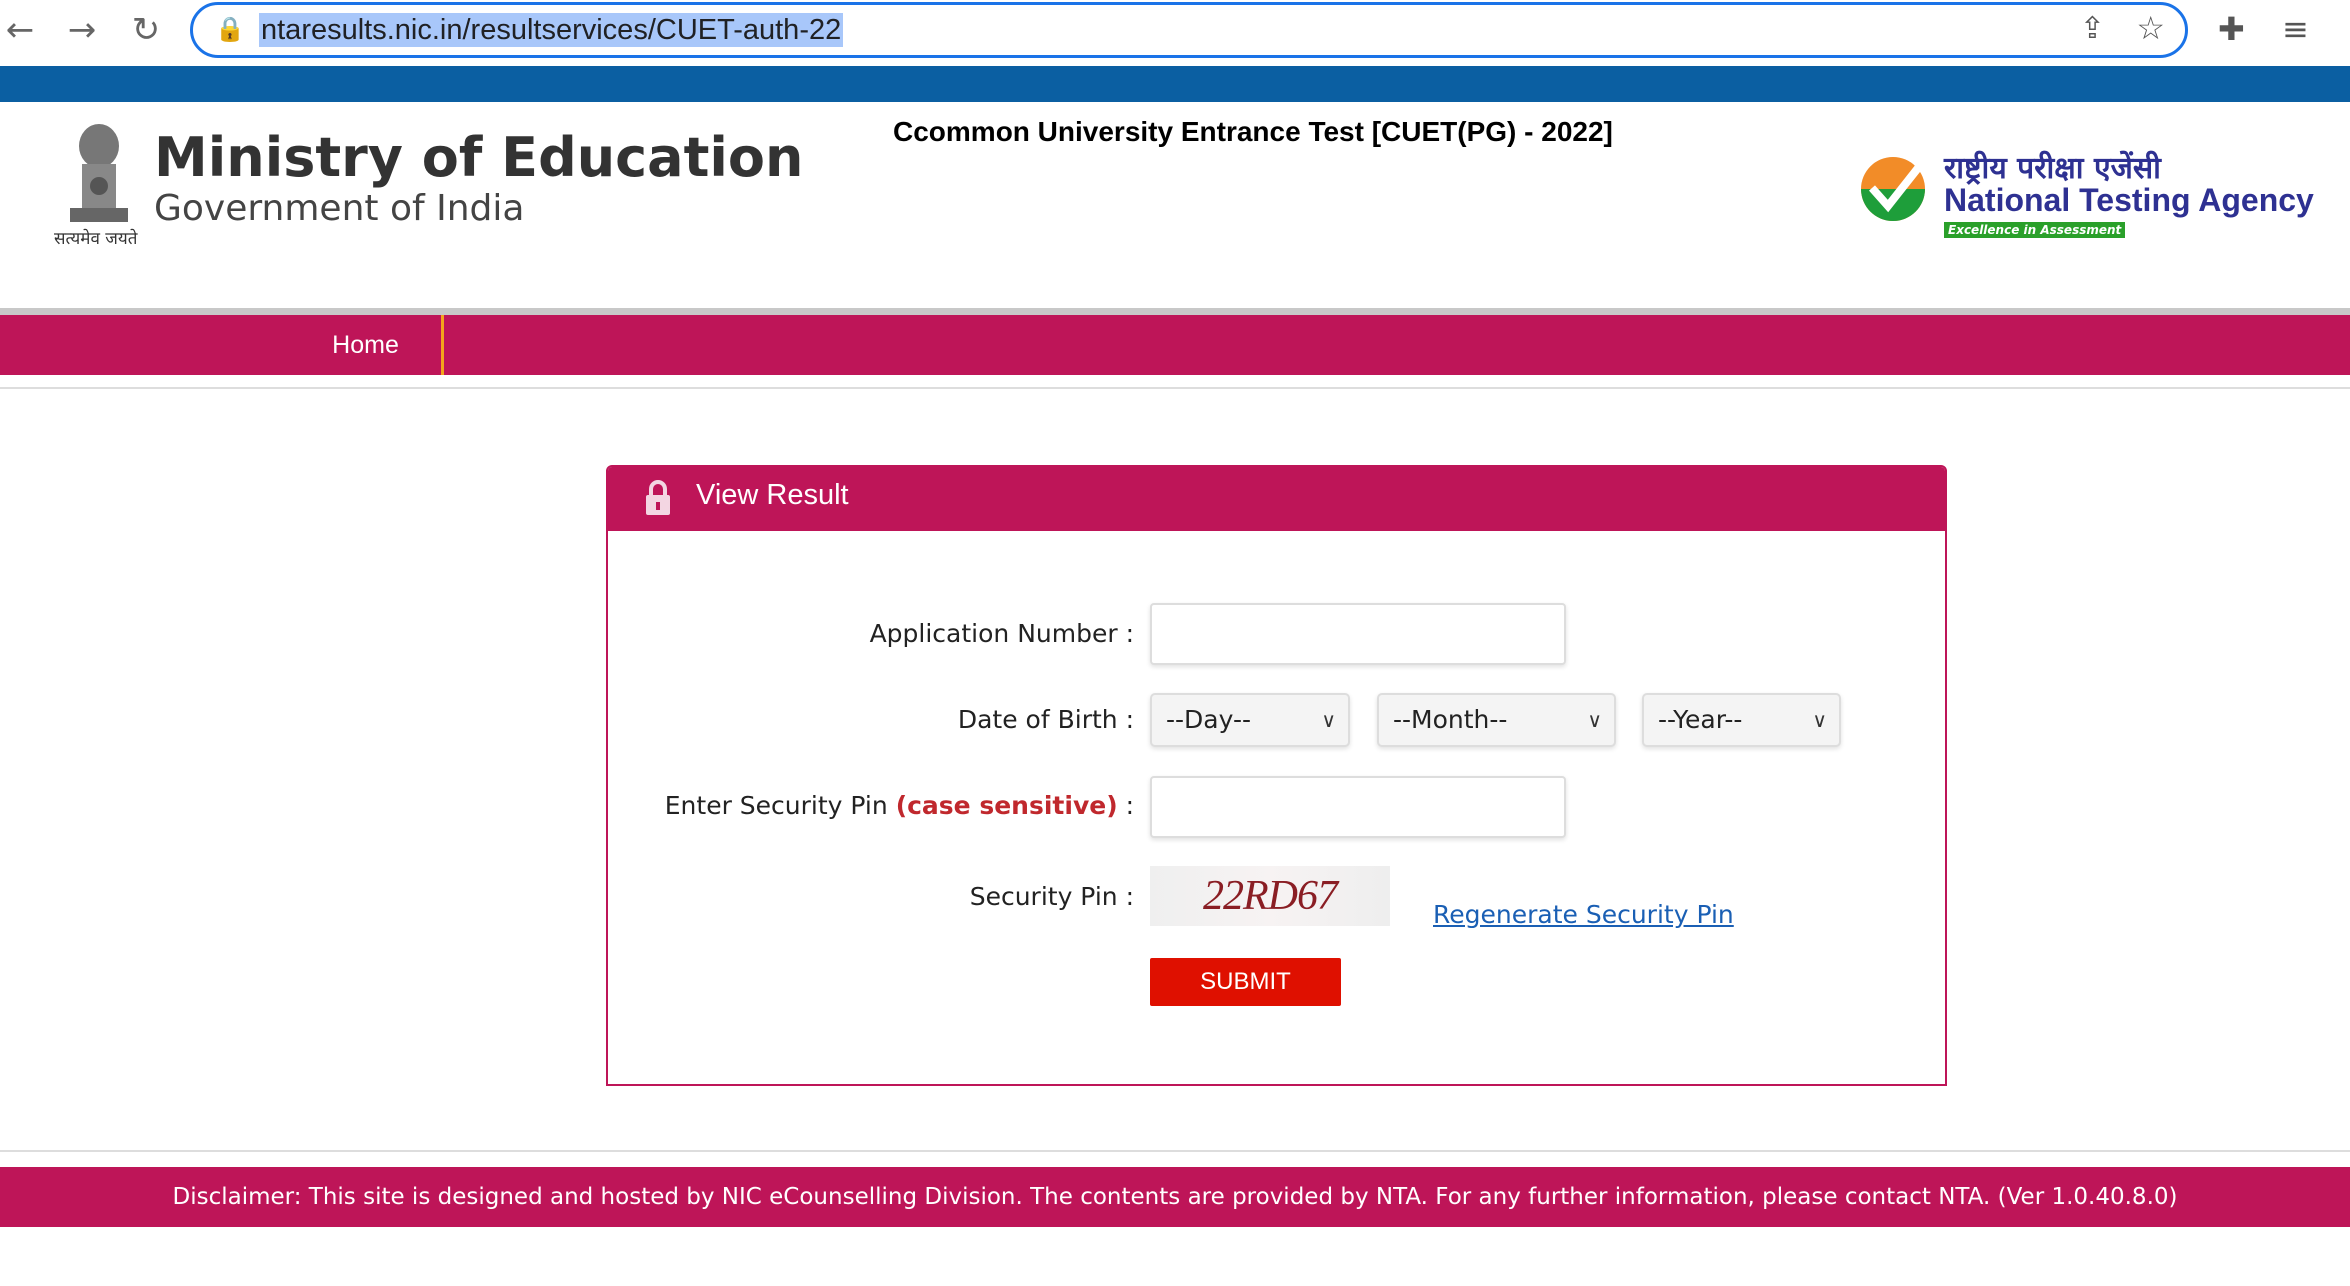 This screenshot has height=1286, width=2350. I want to click on day-select: --Day-- ∨, so click(1250, 720).